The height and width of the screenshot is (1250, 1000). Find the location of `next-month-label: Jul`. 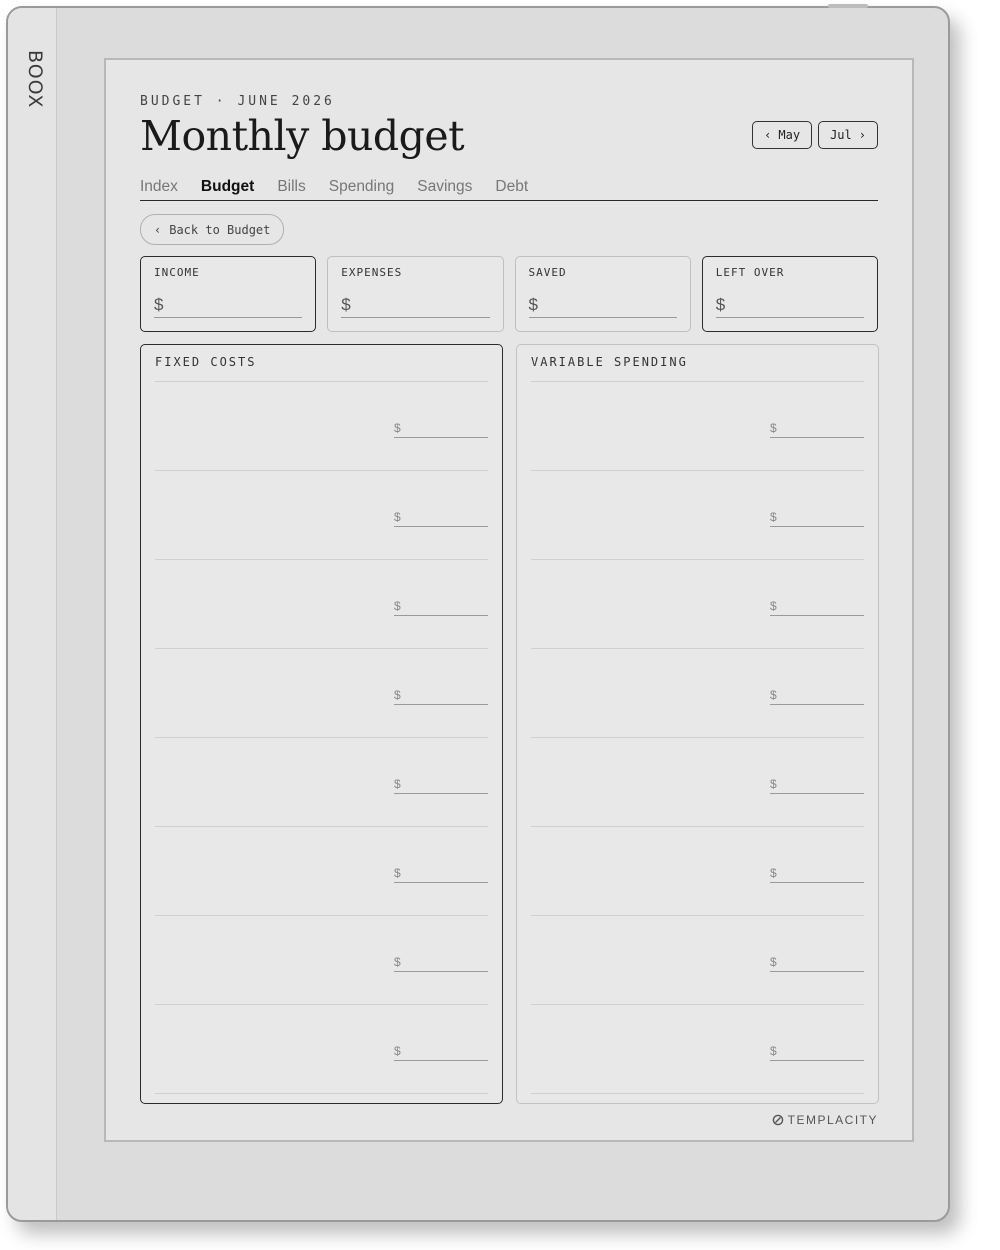

next-month-label: Jul is located at coordinates (841, 135).